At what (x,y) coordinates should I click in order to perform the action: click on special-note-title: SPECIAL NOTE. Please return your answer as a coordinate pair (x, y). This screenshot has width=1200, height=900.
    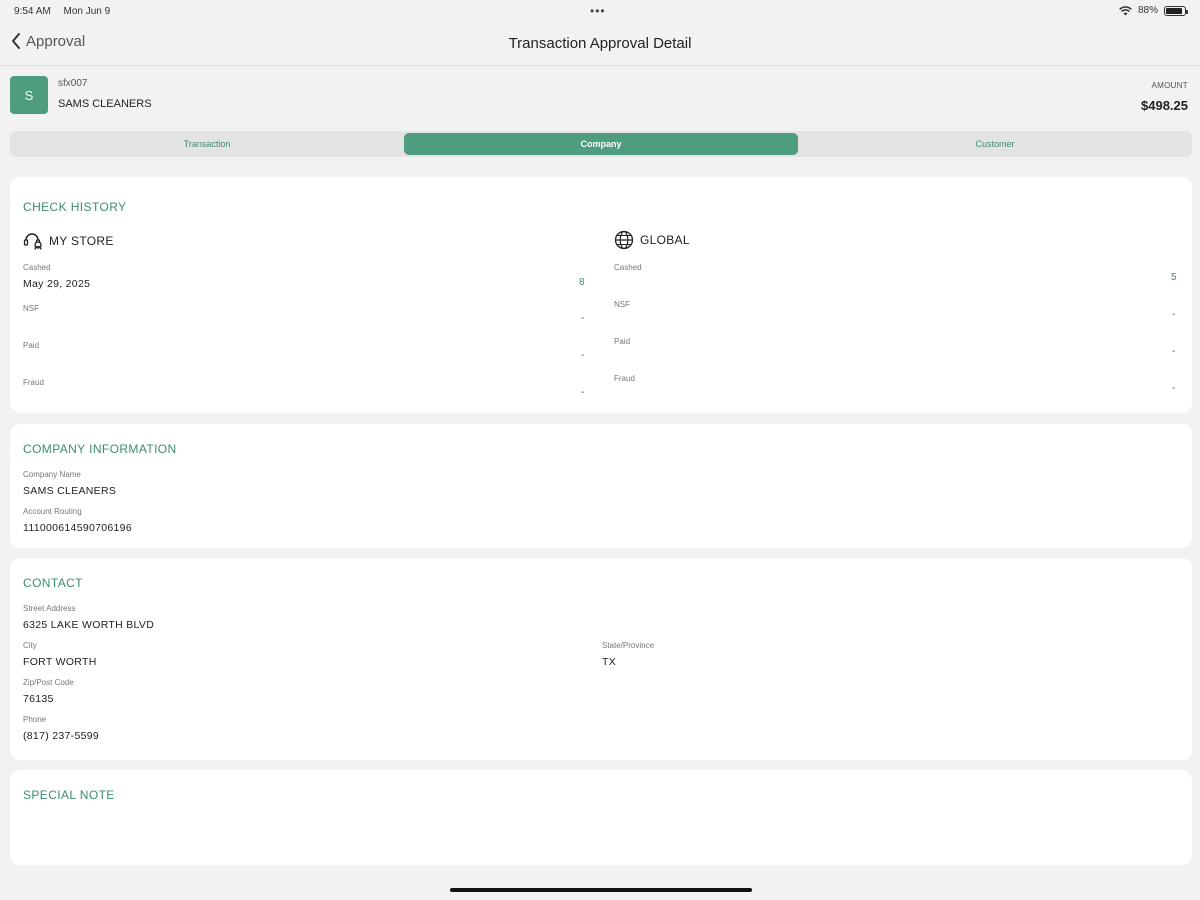
    Looking at the image, I should click on (69, 795).